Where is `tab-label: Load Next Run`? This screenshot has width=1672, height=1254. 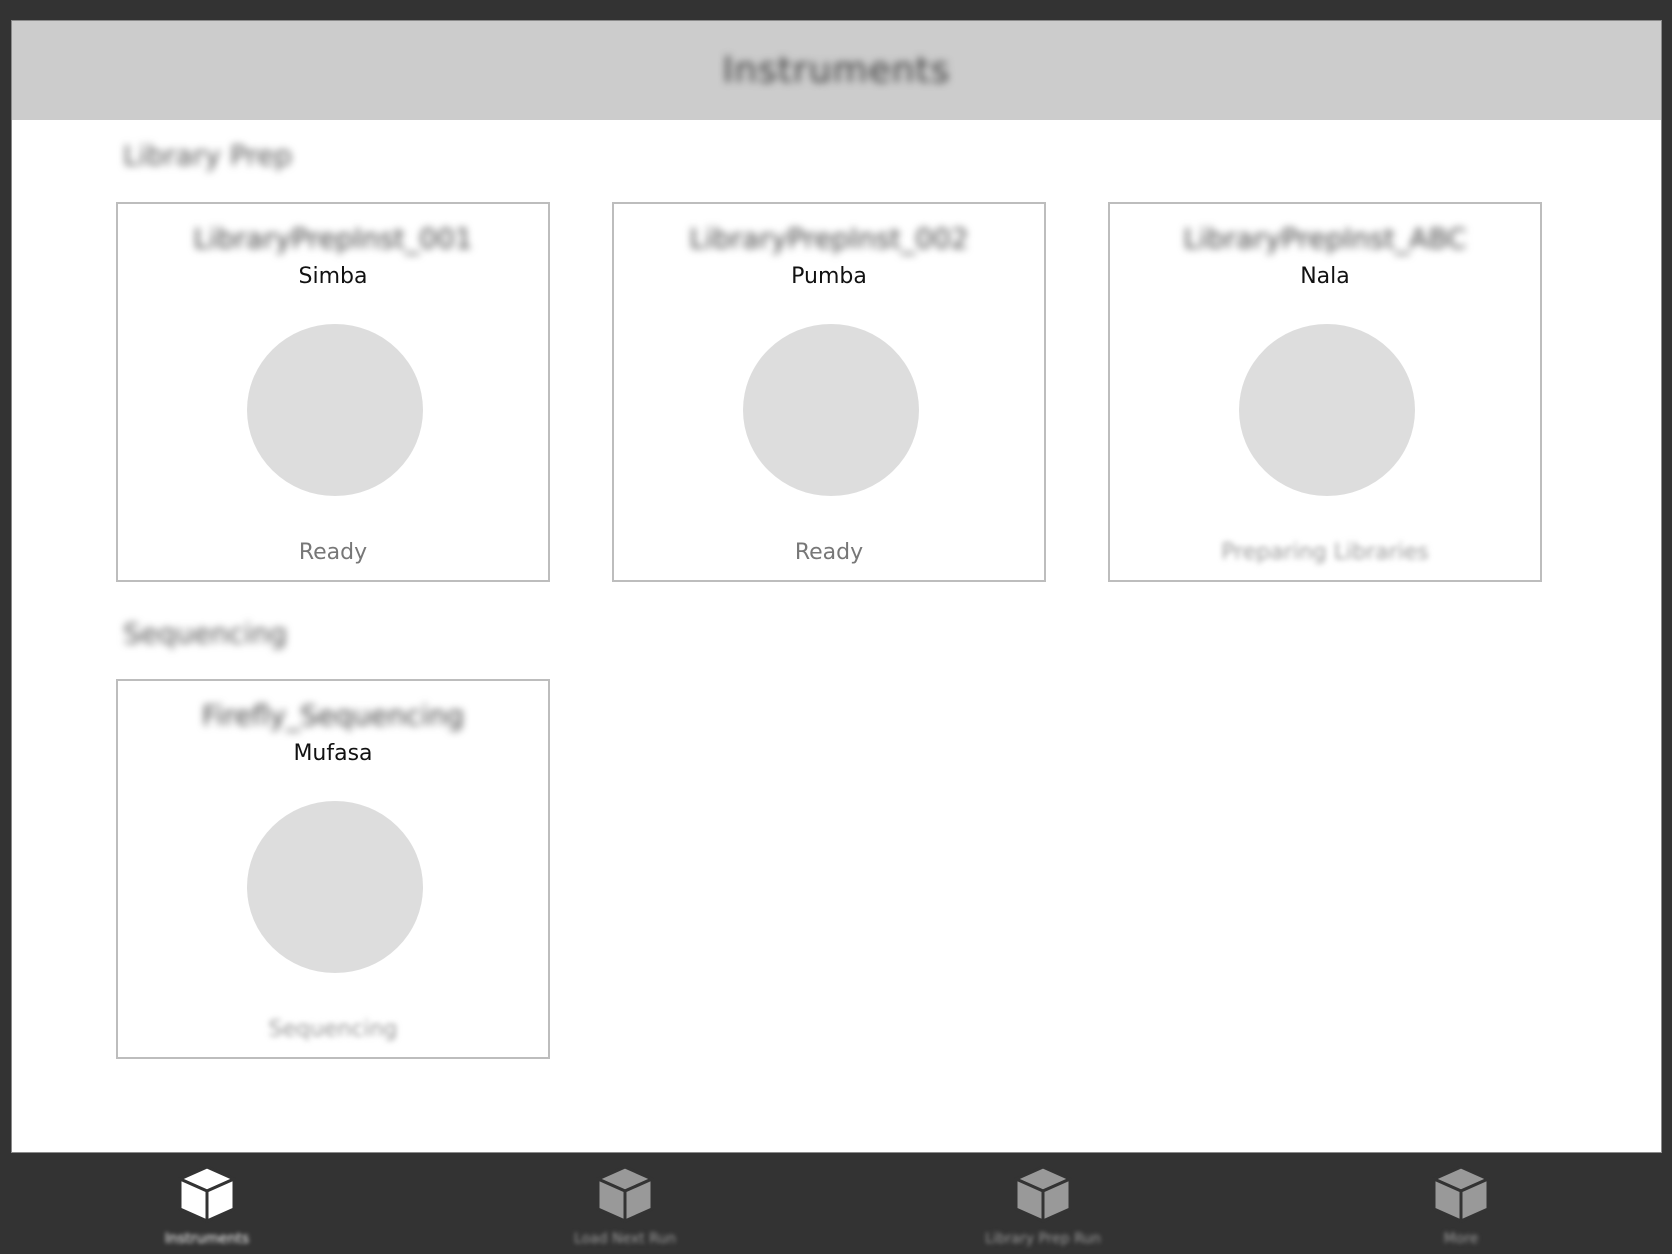
tab-label: Load Next Run is located at coordinates (625, 1239).